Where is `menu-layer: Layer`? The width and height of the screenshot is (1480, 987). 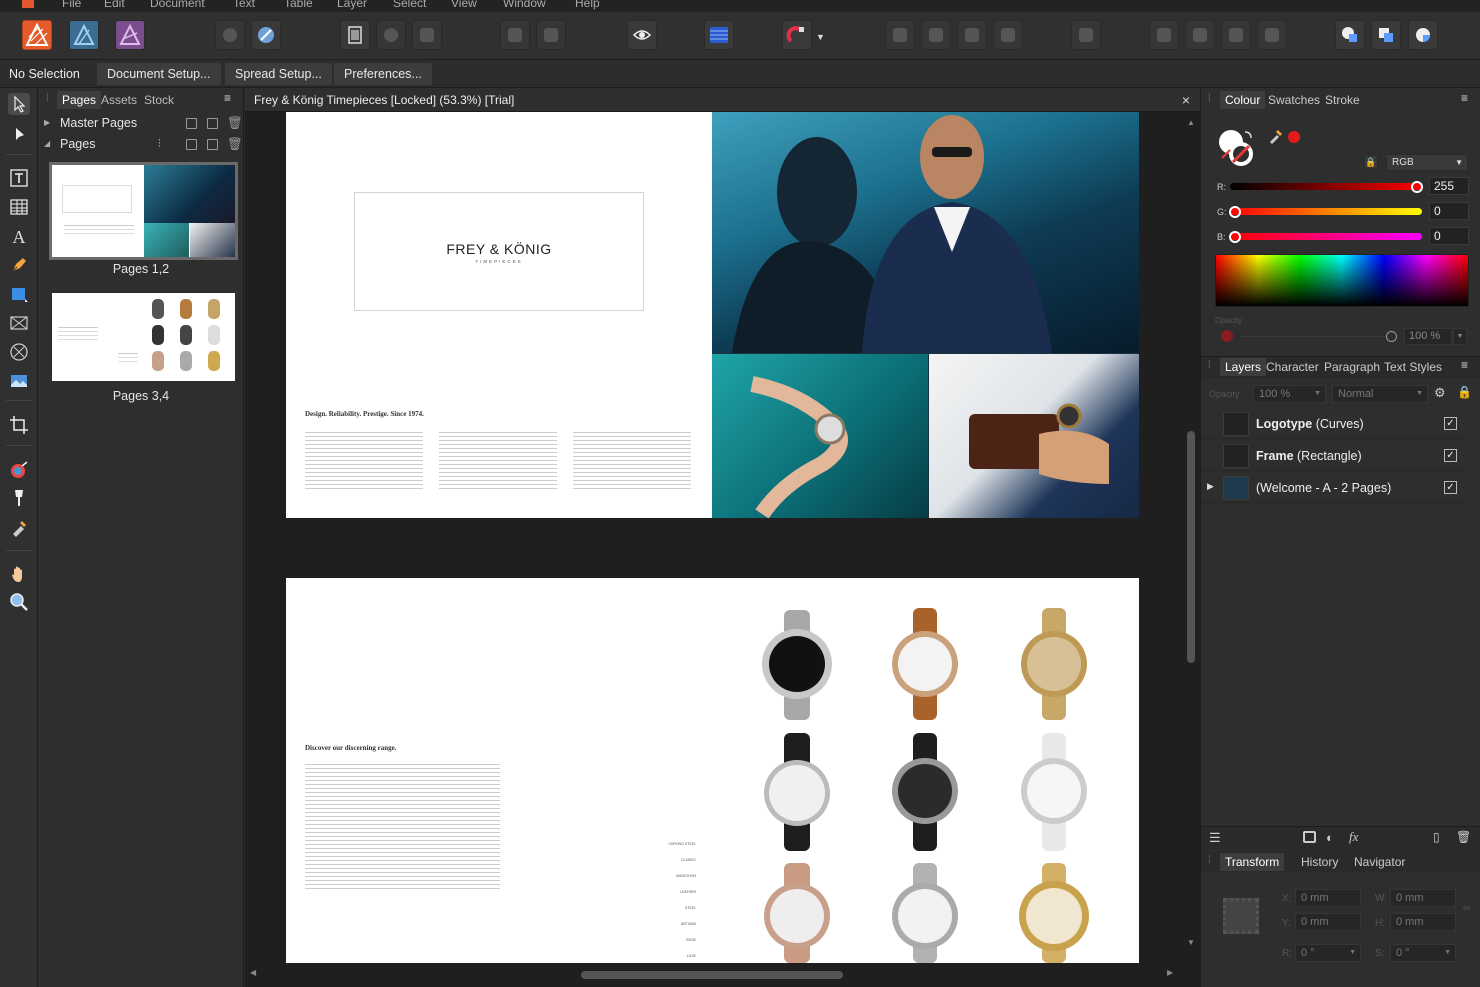
menu-layer: Layer is located at coordinates (352, 5).